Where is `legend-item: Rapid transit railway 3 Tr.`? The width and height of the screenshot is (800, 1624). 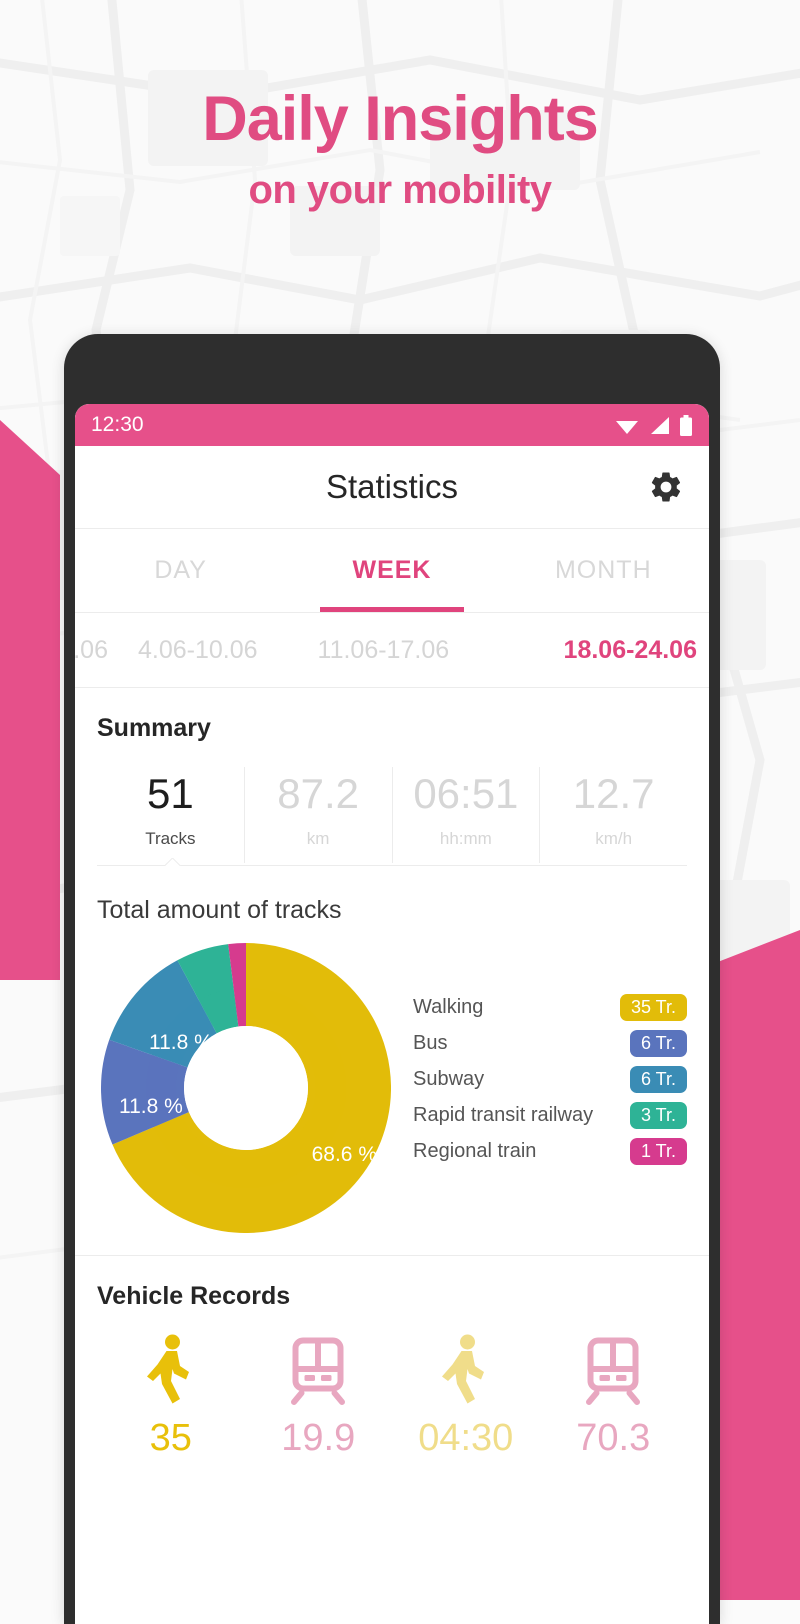
legend-item: Rapid transit railway 3 Tr. is located at coordinates (550, 1115).